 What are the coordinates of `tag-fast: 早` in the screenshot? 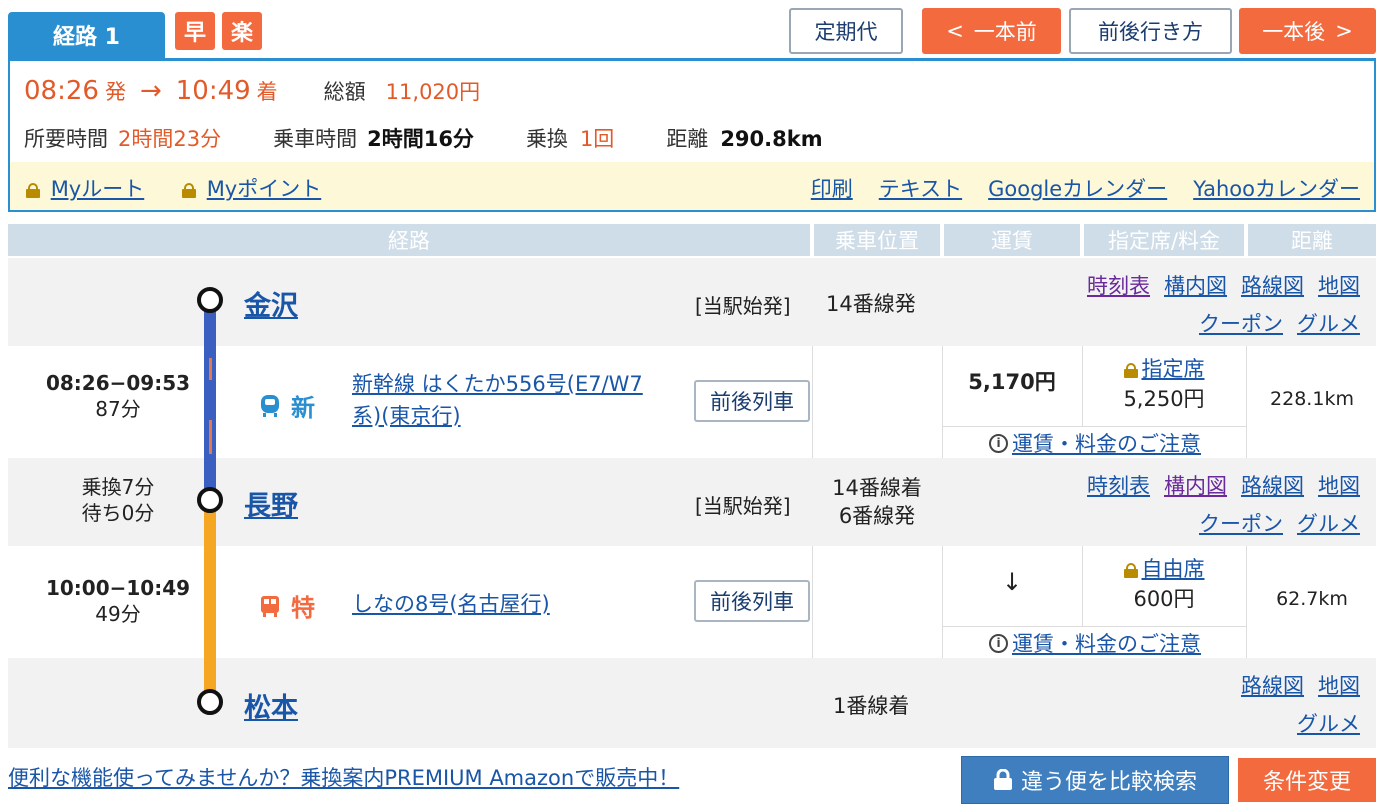 It's located at (195, 31).